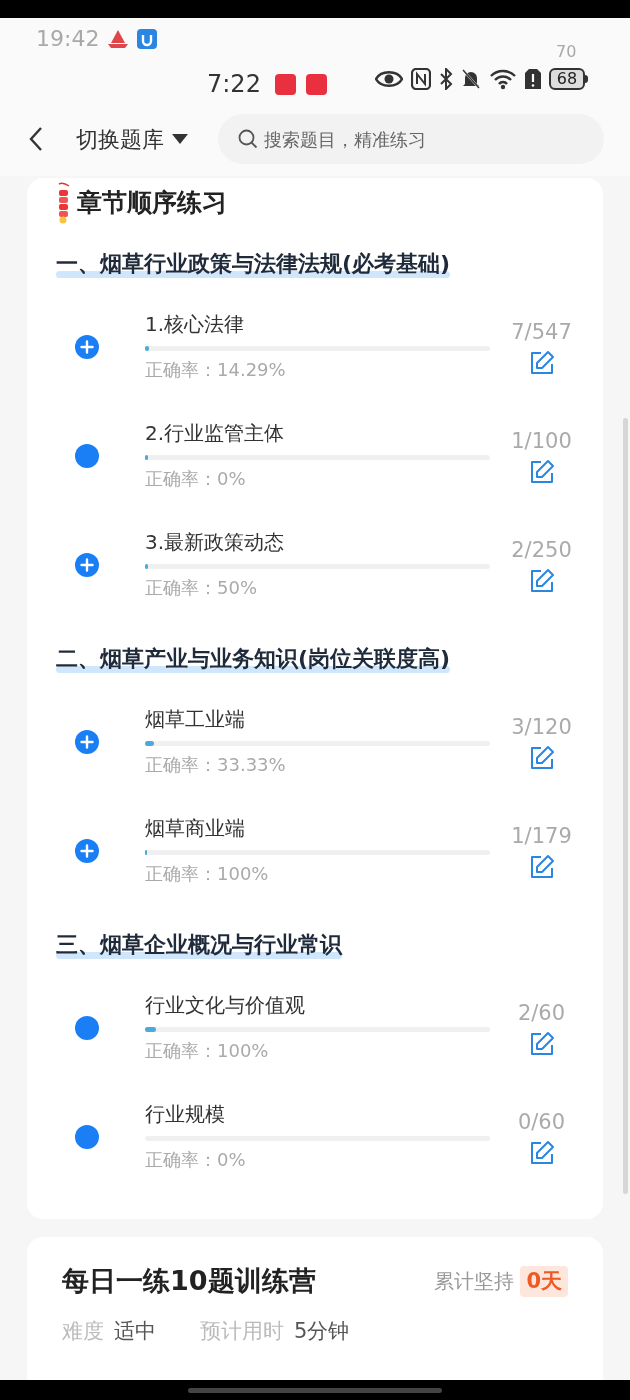 Image resolution: width=630 pixels, height=1400 pixels. Describe the element at coordinates (132, 139) in the screenshot. I see `bank-switch-dropdown: 切换题库` at that location.